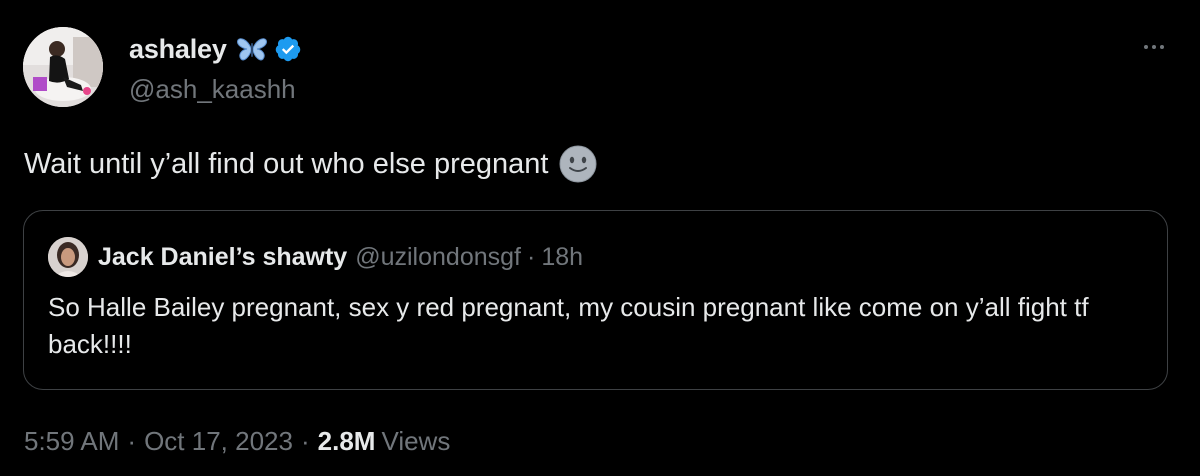 This screenshot has width=1200, height=476. What do you see at coordinates (346, 441) in the screenshot?
I see `views-count: 2.8M` at bounding box center [346, 441].